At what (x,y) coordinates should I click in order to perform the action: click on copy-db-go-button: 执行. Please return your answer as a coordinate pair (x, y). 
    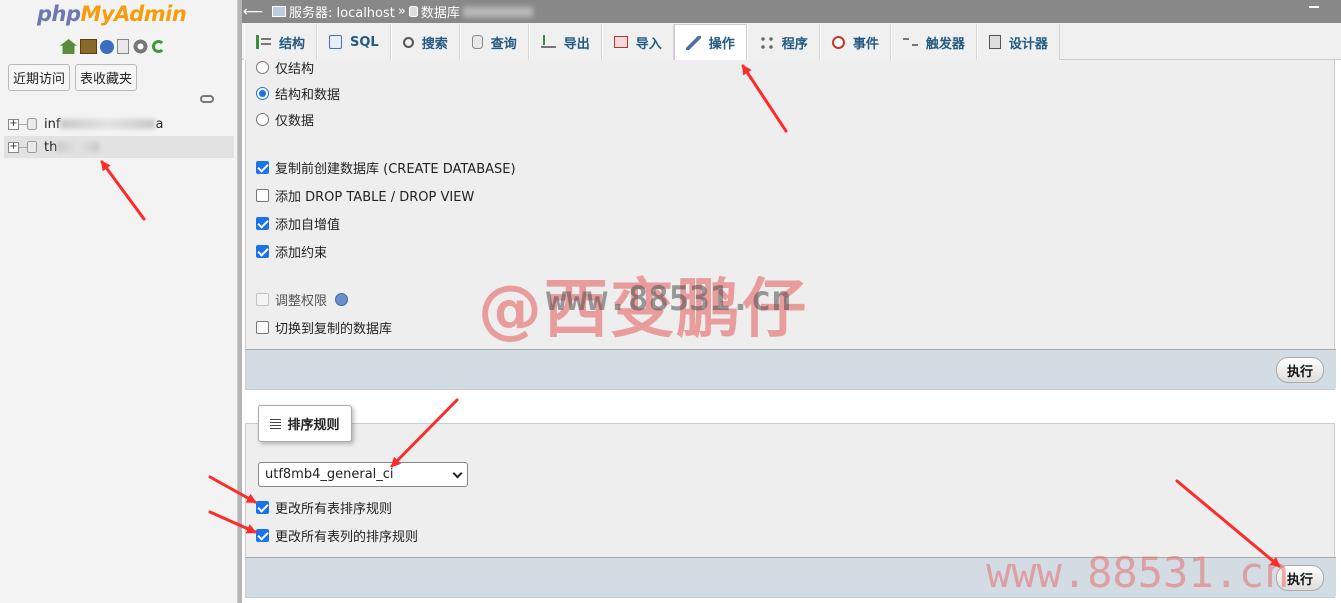
    Looking at the image, I should click on (1300, 370).